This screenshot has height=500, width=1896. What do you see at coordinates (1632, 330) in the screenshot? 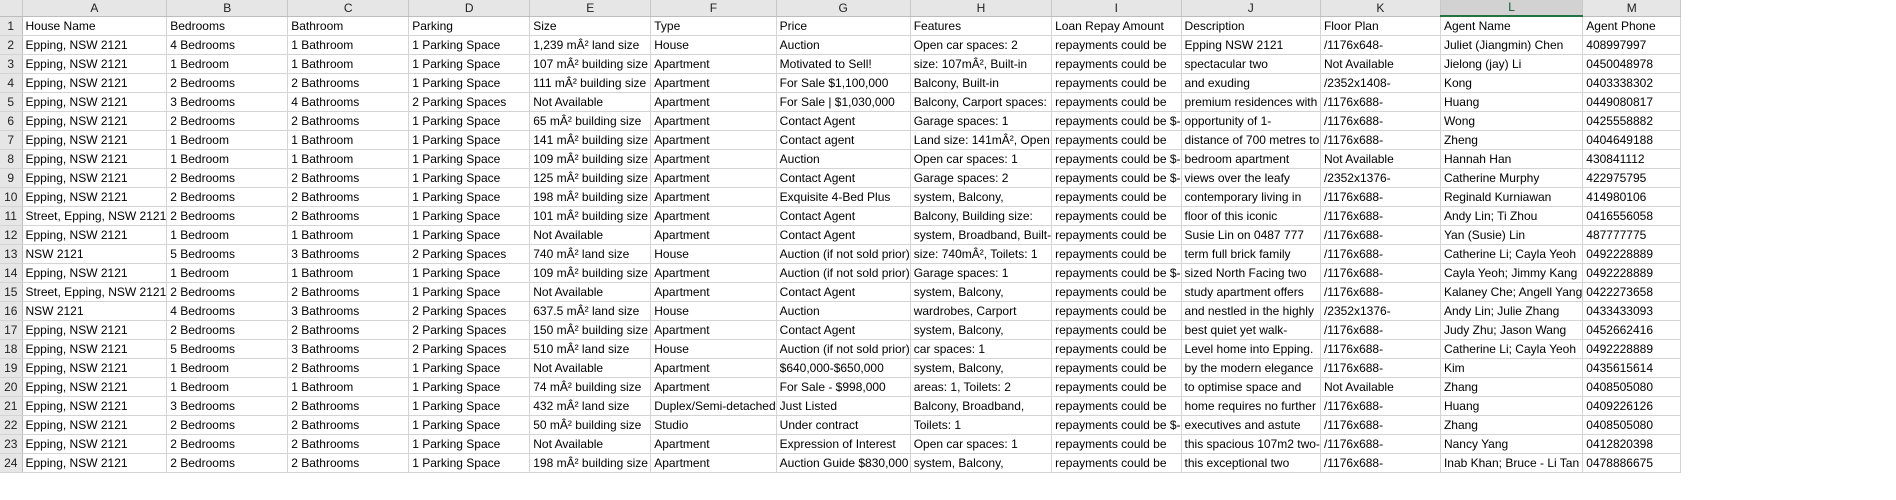
I see `cell-m17: 0452662416` at bounding box center [1632, 330].